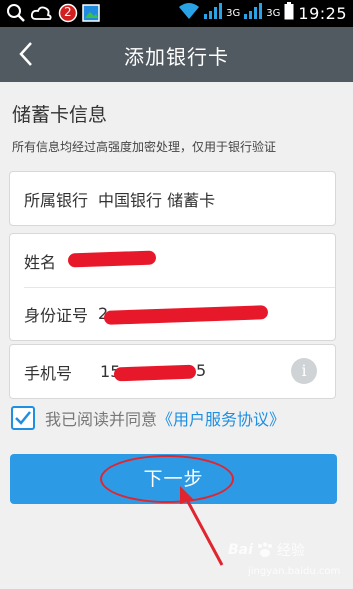 This screenshot has height=589, width=353. I want to click on id-redaction-mark, so click(186, 315).